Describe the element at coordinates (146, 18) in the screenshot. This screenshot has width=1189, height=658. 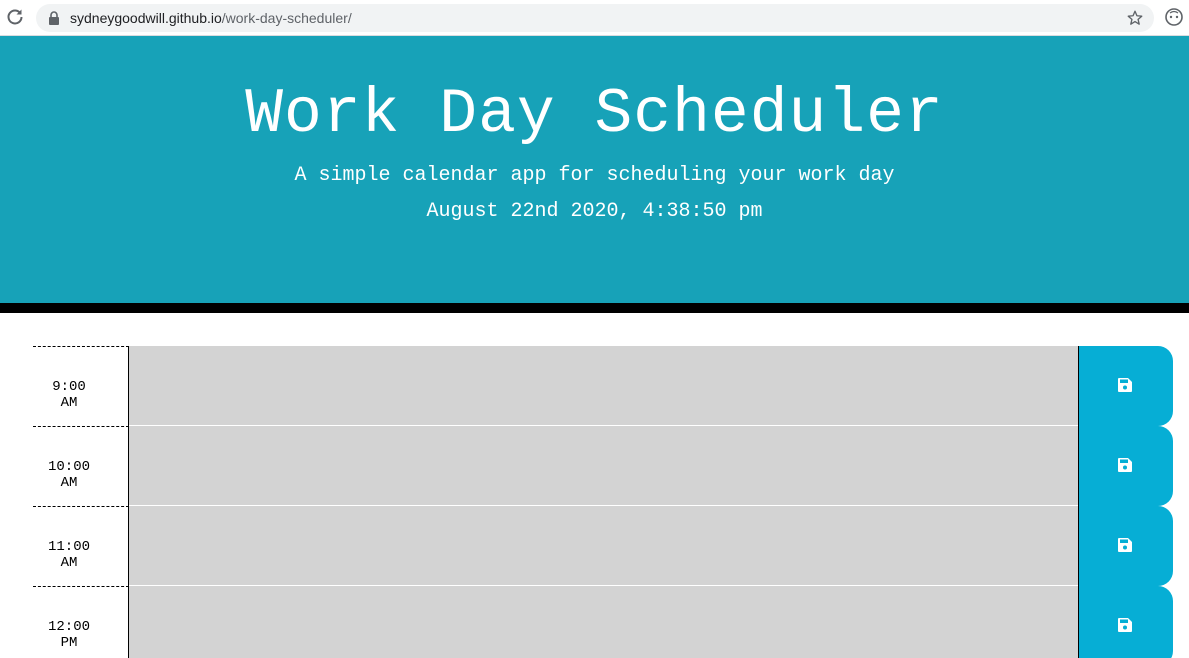
I see `url-host: sydneygoodwill.github.io` at that location.